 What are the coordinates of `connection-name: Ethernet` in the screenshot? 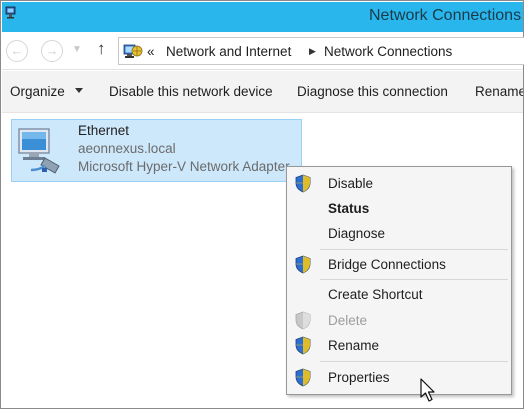 It's located at (104, 130).